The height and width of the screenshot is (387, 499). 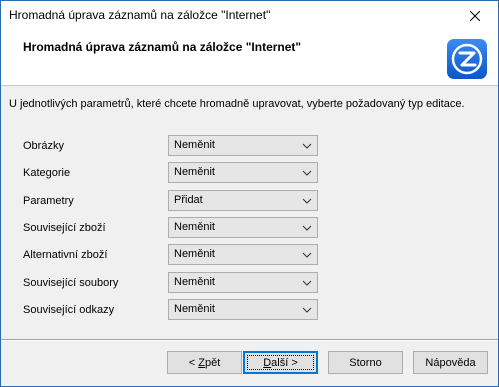 I want to click on param-label: Parametry, so click(x=48, y=201).